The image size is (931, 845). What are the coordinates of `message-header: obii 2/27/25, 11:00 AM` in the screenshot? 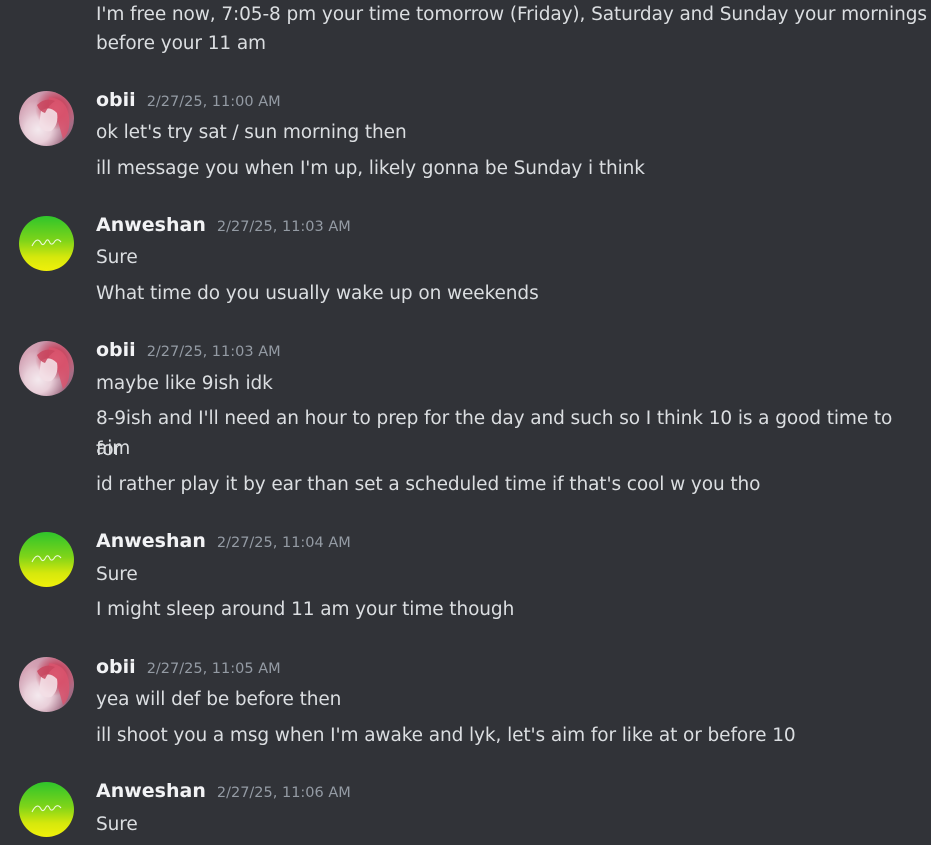 It's located at (188, 102).